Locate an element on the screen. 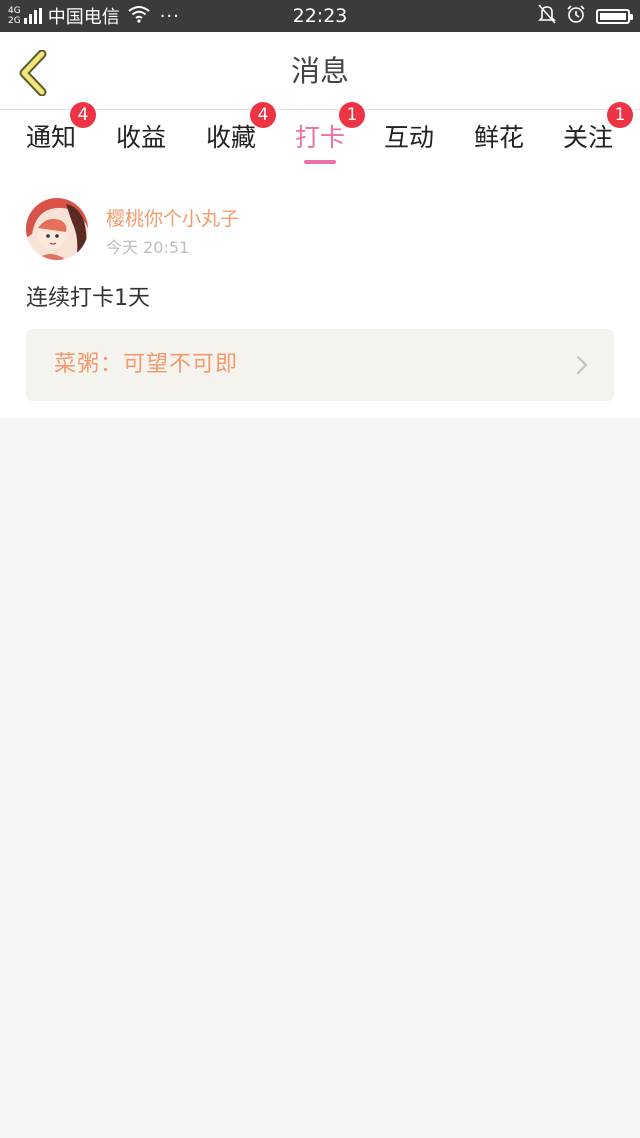 This screenshot has width=640, height=1138. tab-label: 互动 is located at coordinates (408, 137).